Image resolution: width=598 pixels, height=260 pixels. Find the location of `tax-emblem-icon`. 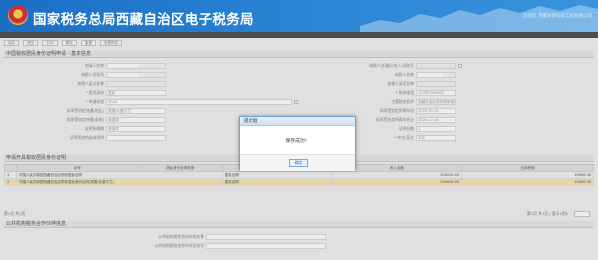

tax-emblem-icon is located at coordinates (18, 15).